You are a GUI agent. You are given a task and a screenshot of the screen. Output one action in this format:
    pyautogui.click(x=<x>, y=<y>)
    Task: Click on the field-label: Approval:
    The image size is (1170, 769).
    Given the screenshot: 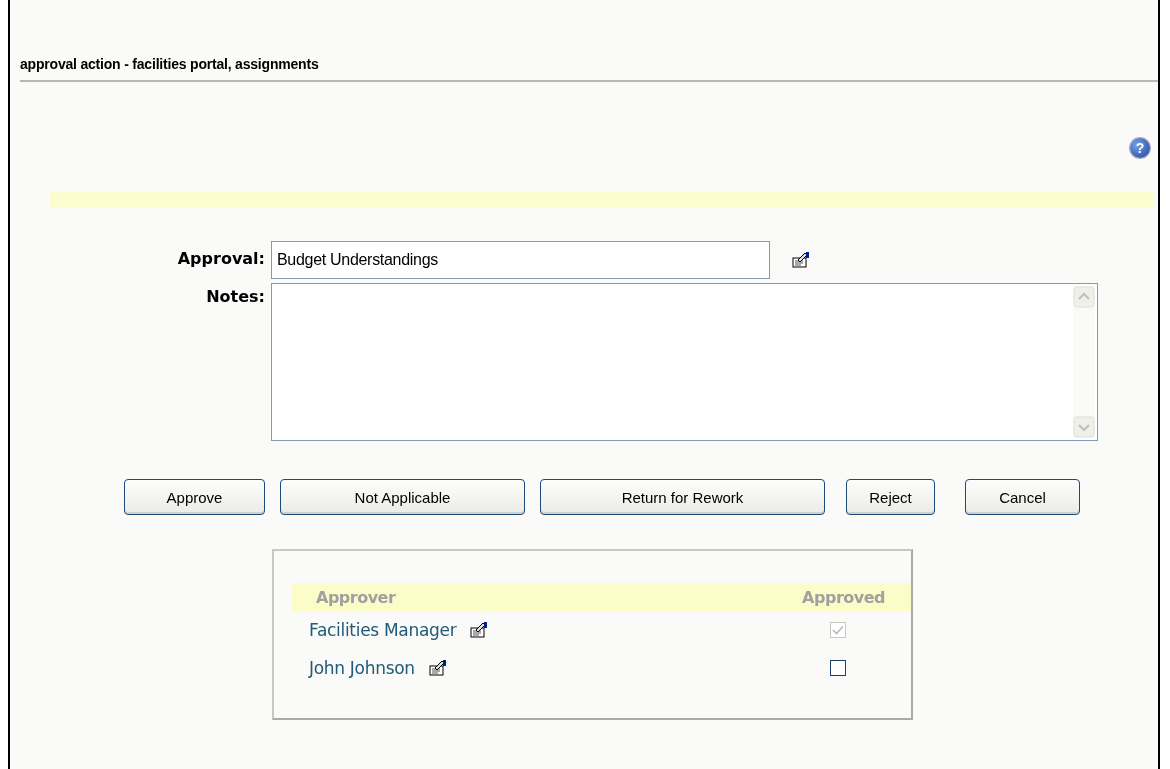 What is the action you would take?
    pyautogui.click(x=220, y=259)
    